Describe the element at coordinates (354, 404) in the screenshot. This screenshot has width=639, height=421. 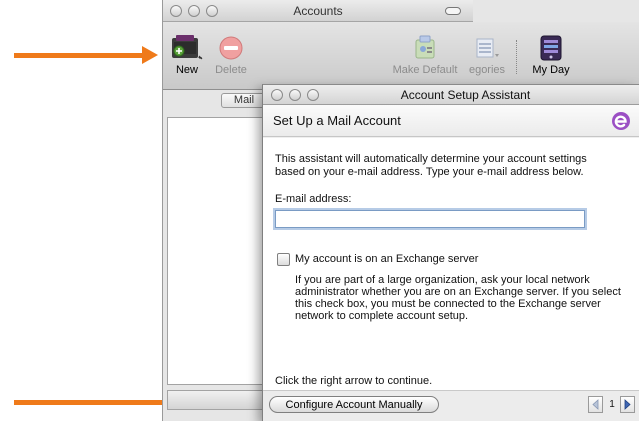
I see `configure-account-manually-button: Configure Account Manually` at that location.